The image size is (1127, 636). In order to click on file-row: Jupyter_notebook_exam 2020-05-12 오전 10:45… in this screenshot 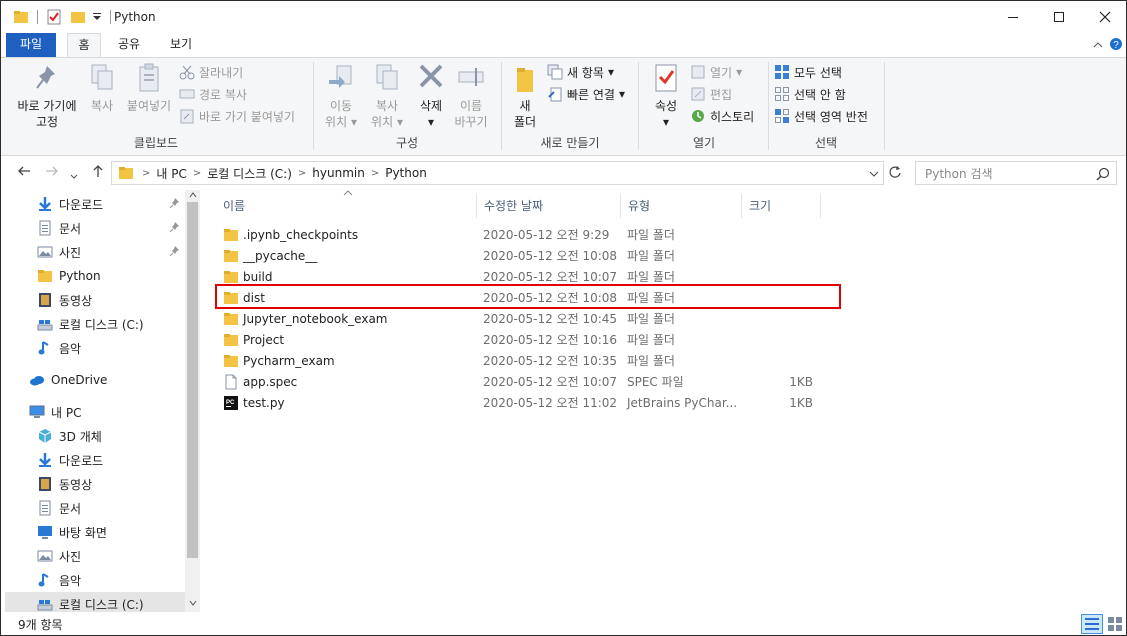, I will do `click(520, 318)`.